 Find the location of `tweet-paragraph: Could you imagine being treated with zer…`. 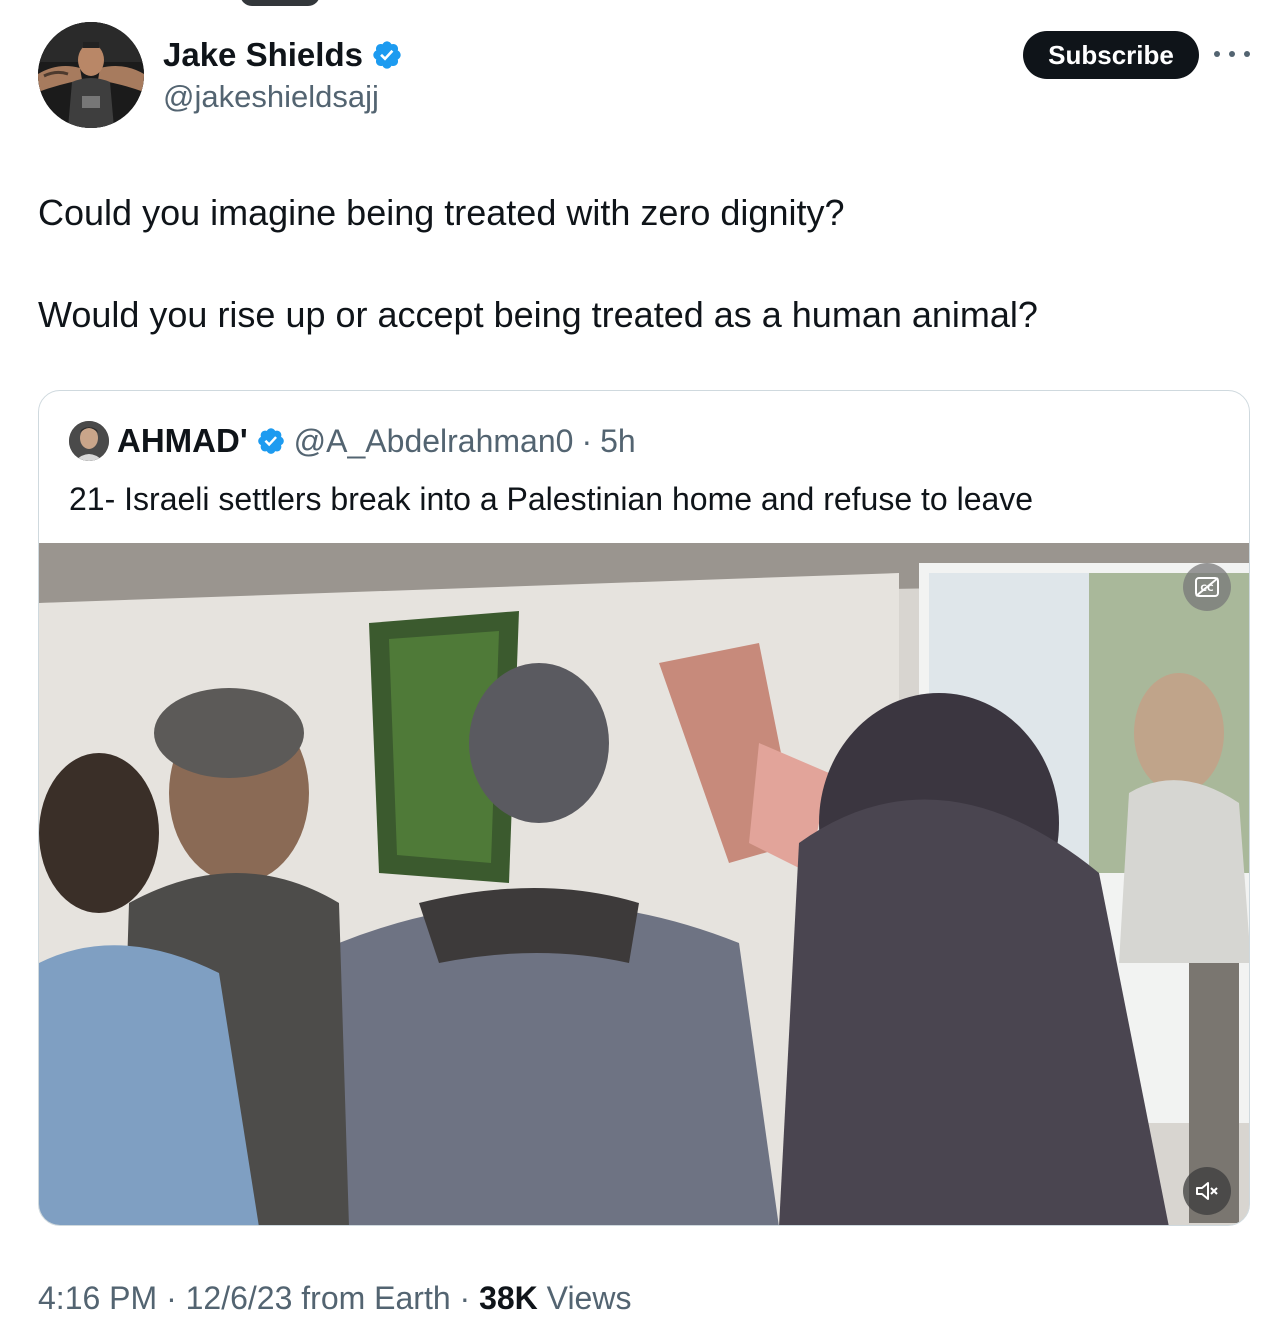

tweet-paragraph: Could you imagine being treated with zer… is located at coordinates (441, 212).